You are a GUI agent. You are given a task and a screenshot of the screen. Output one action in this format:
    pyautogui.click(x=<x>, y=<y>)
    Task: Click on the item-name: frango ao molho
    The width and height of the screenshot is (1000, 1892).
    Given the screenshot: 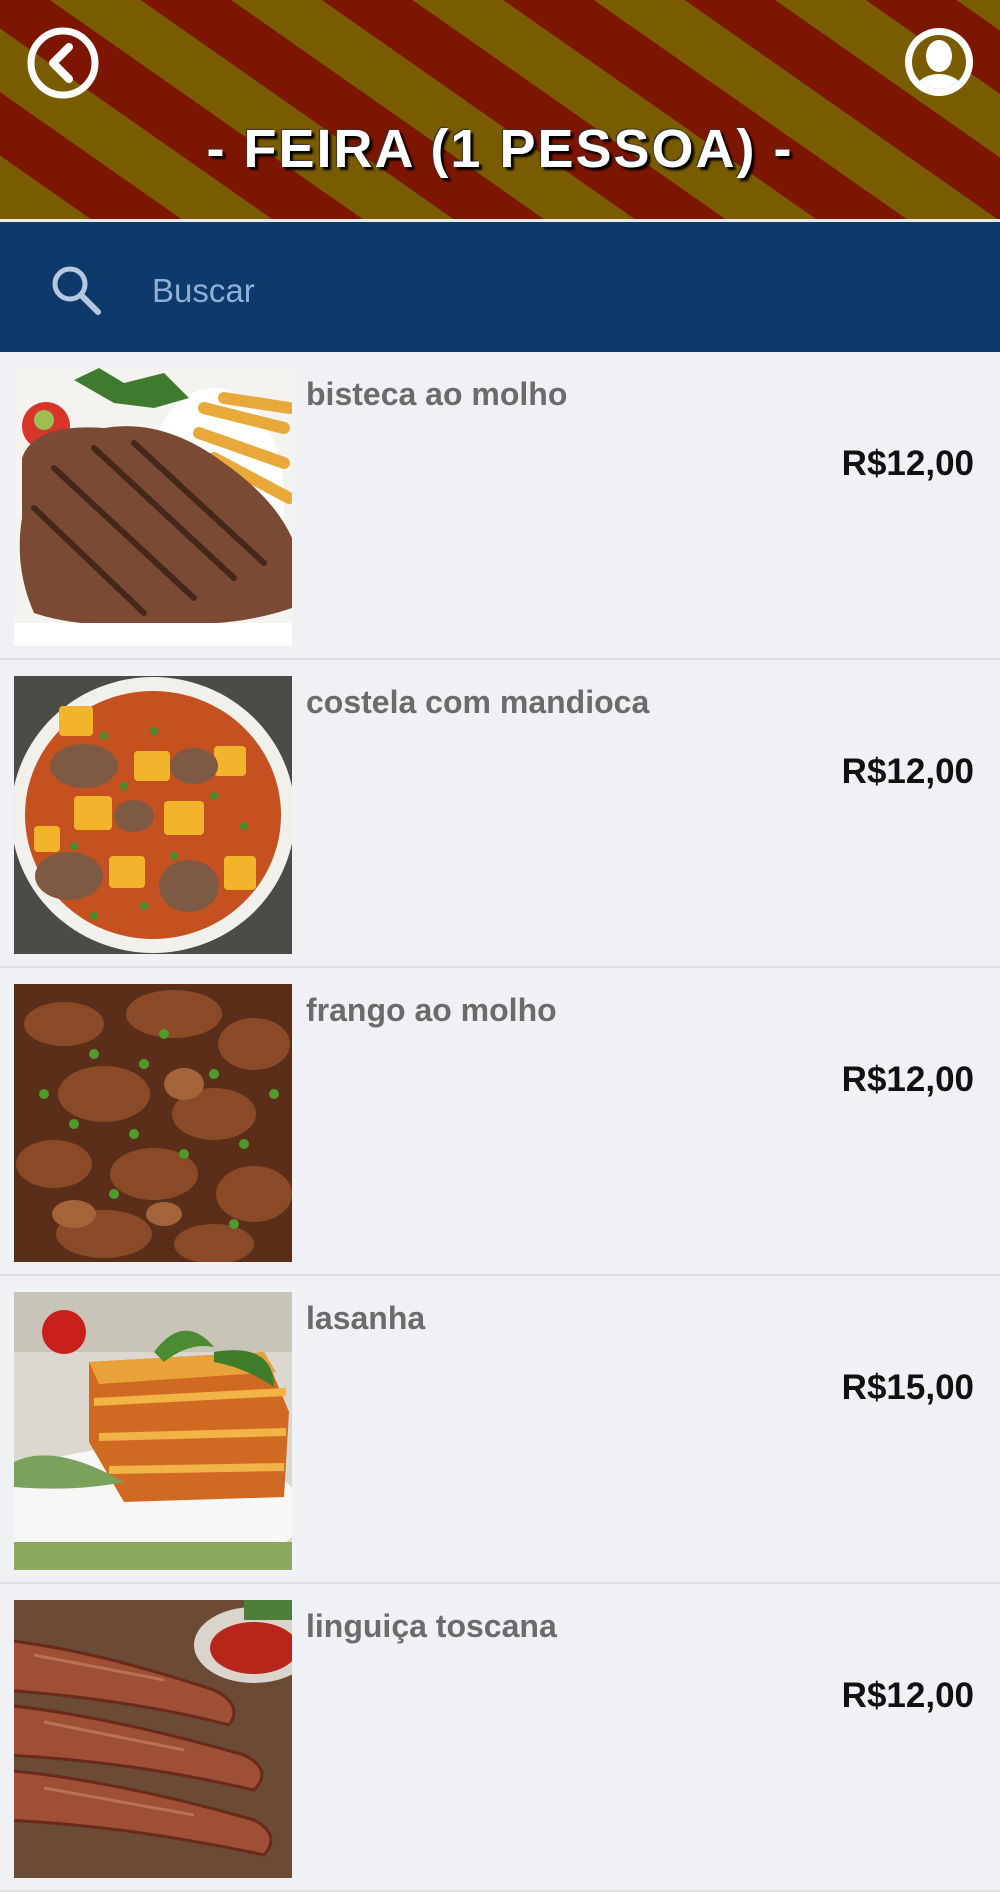 What is the action you would take?
    pyautogui.click(x=431, y=1010)
    